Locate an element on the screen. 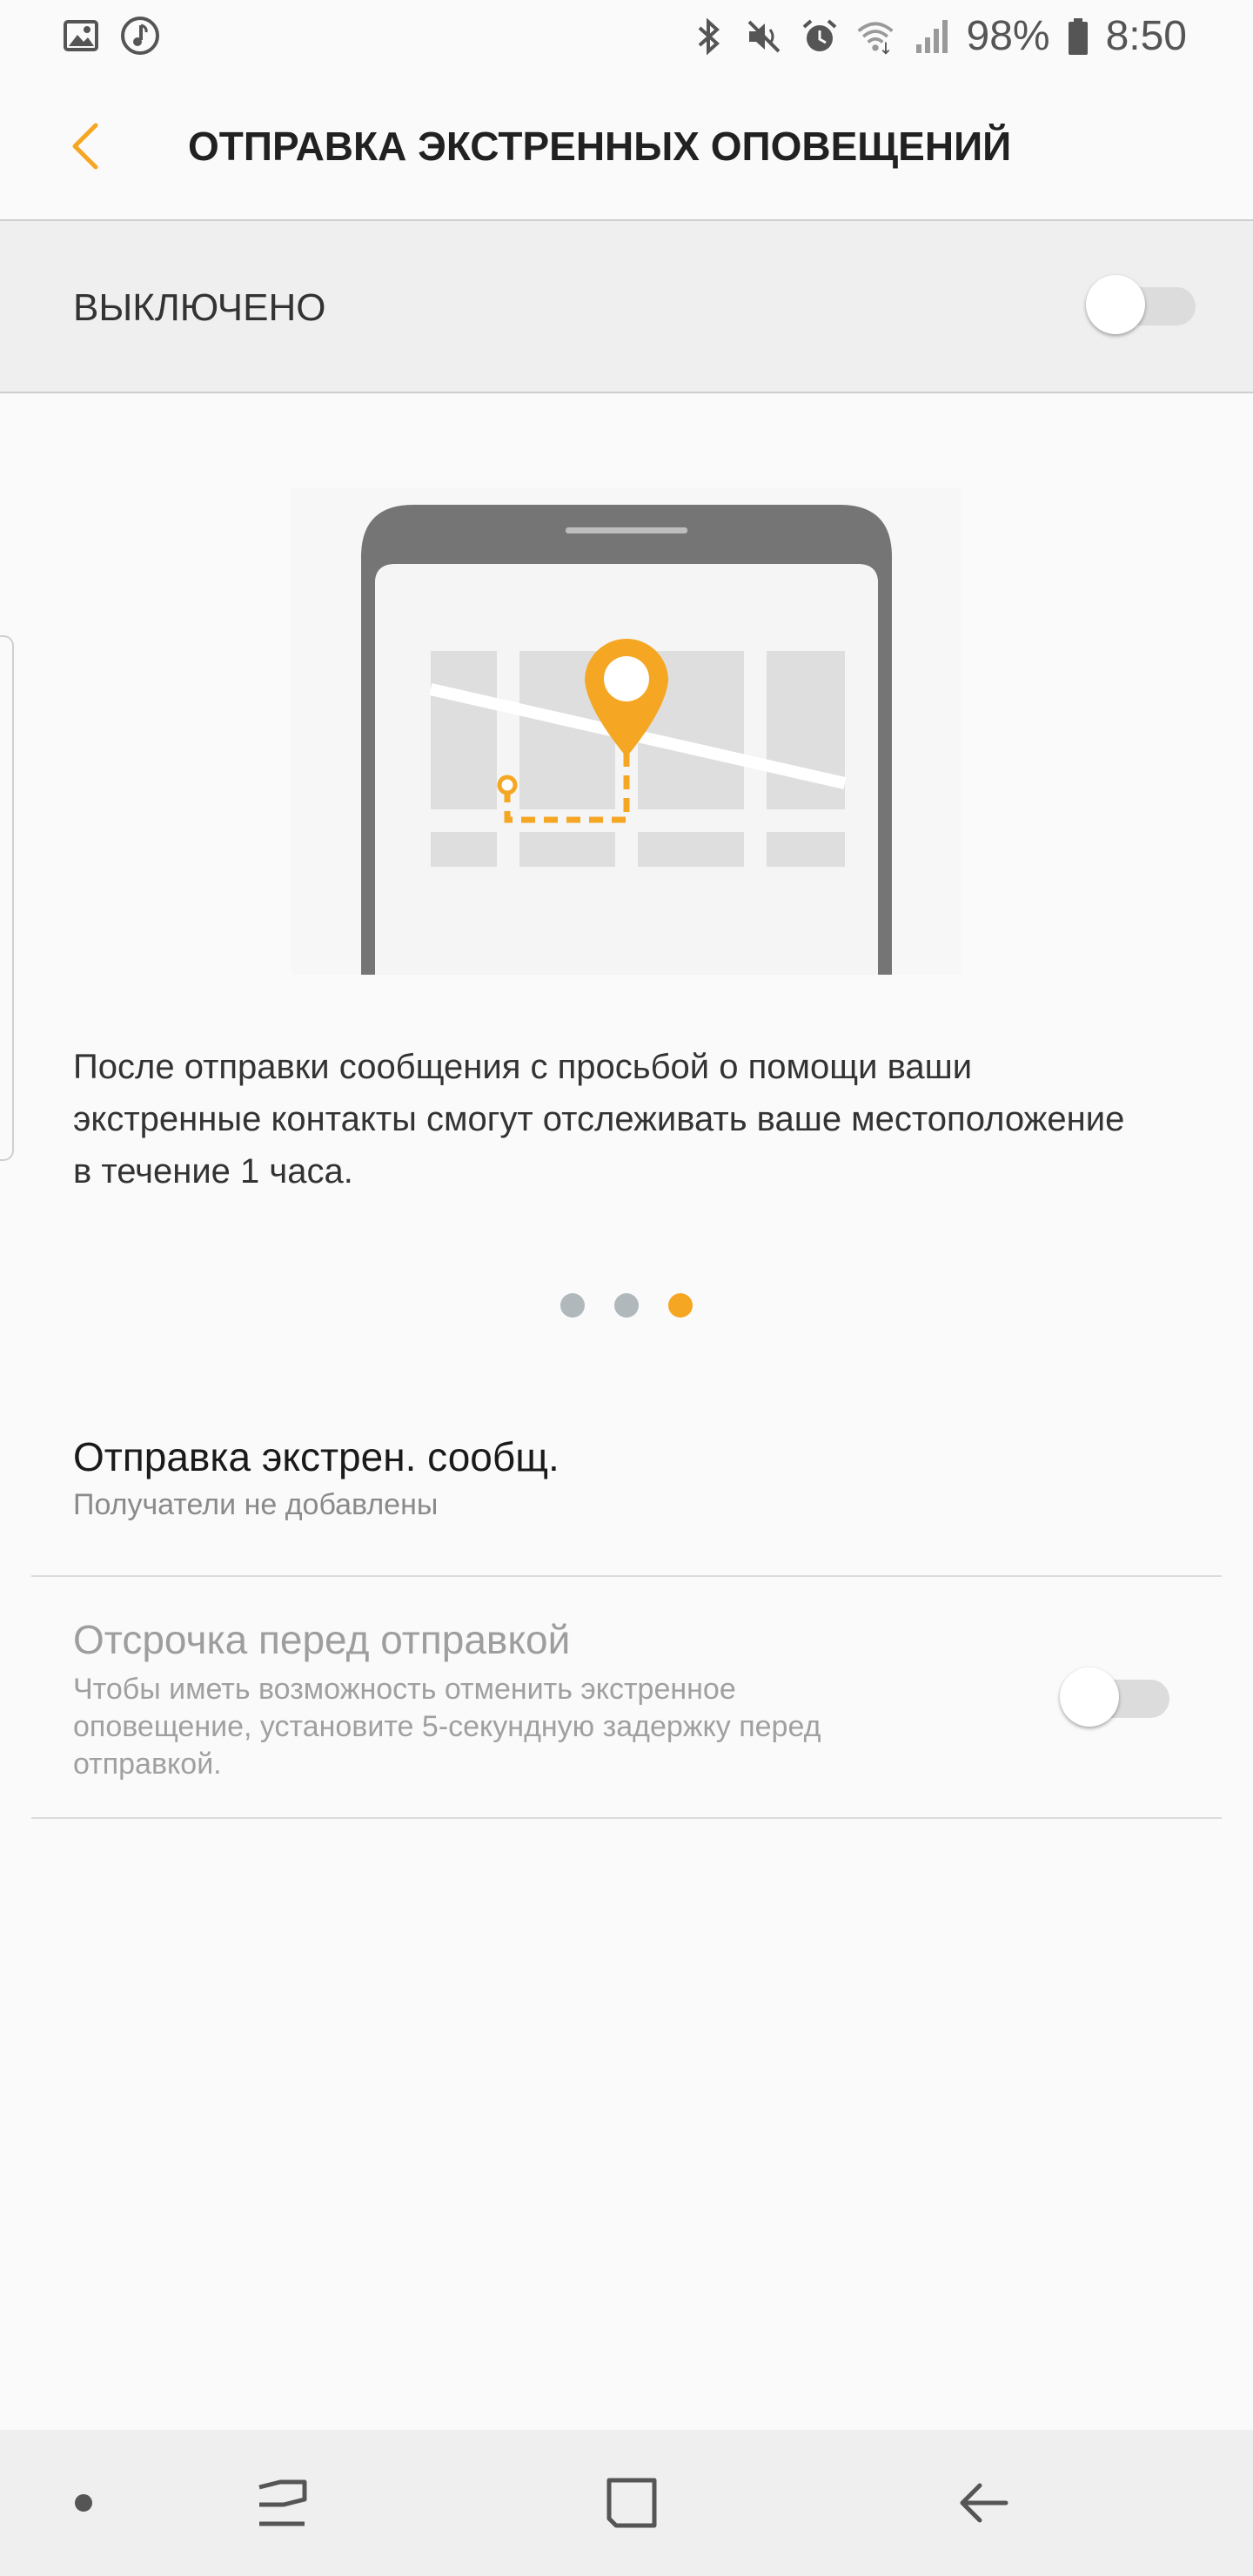  master-switch-bar: ВЫКЛЮЧЕНО is located at coordinates (626, 307).